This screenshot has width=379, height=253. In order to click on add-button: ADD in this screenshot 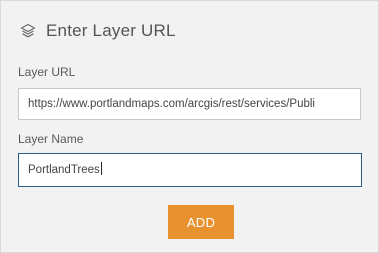, I will do `click(201, 222)`.